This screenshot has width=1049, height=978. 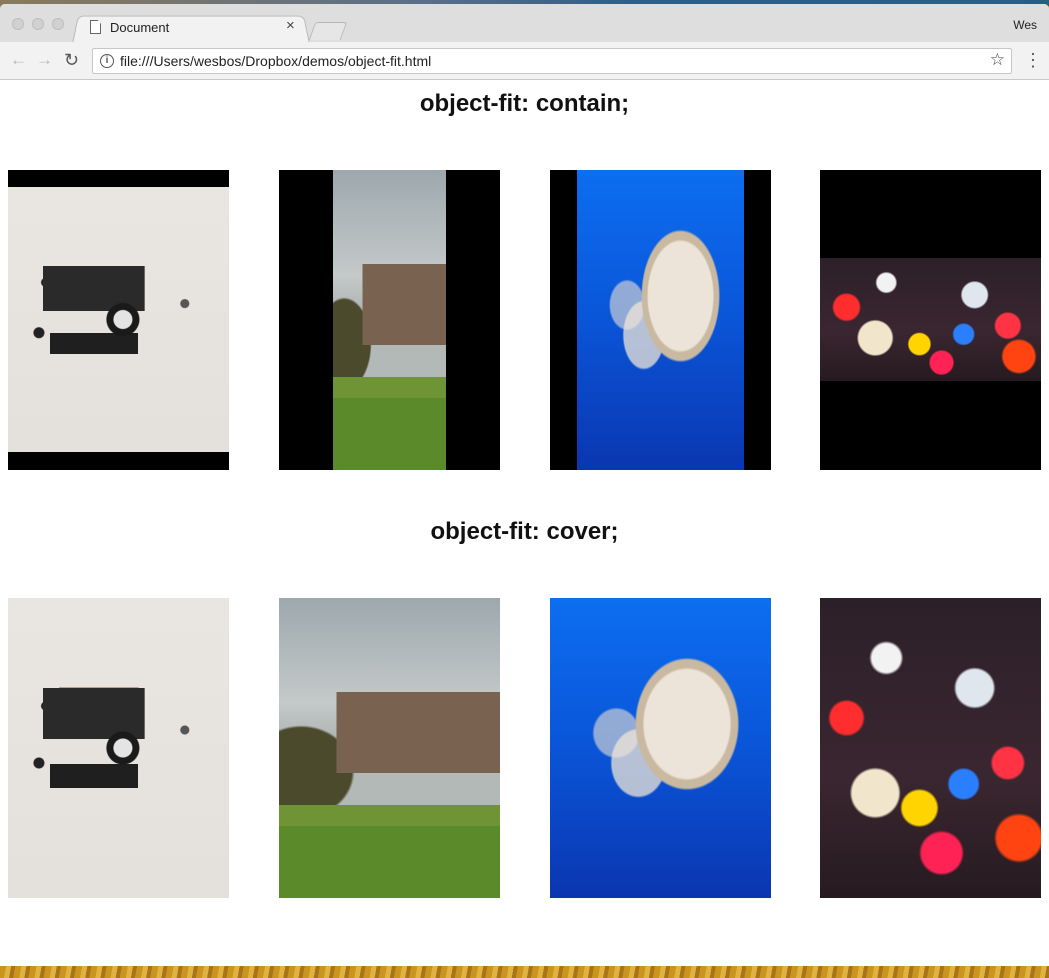 I want to click on contain-image-jellyfish, so click(x=660, y=320).